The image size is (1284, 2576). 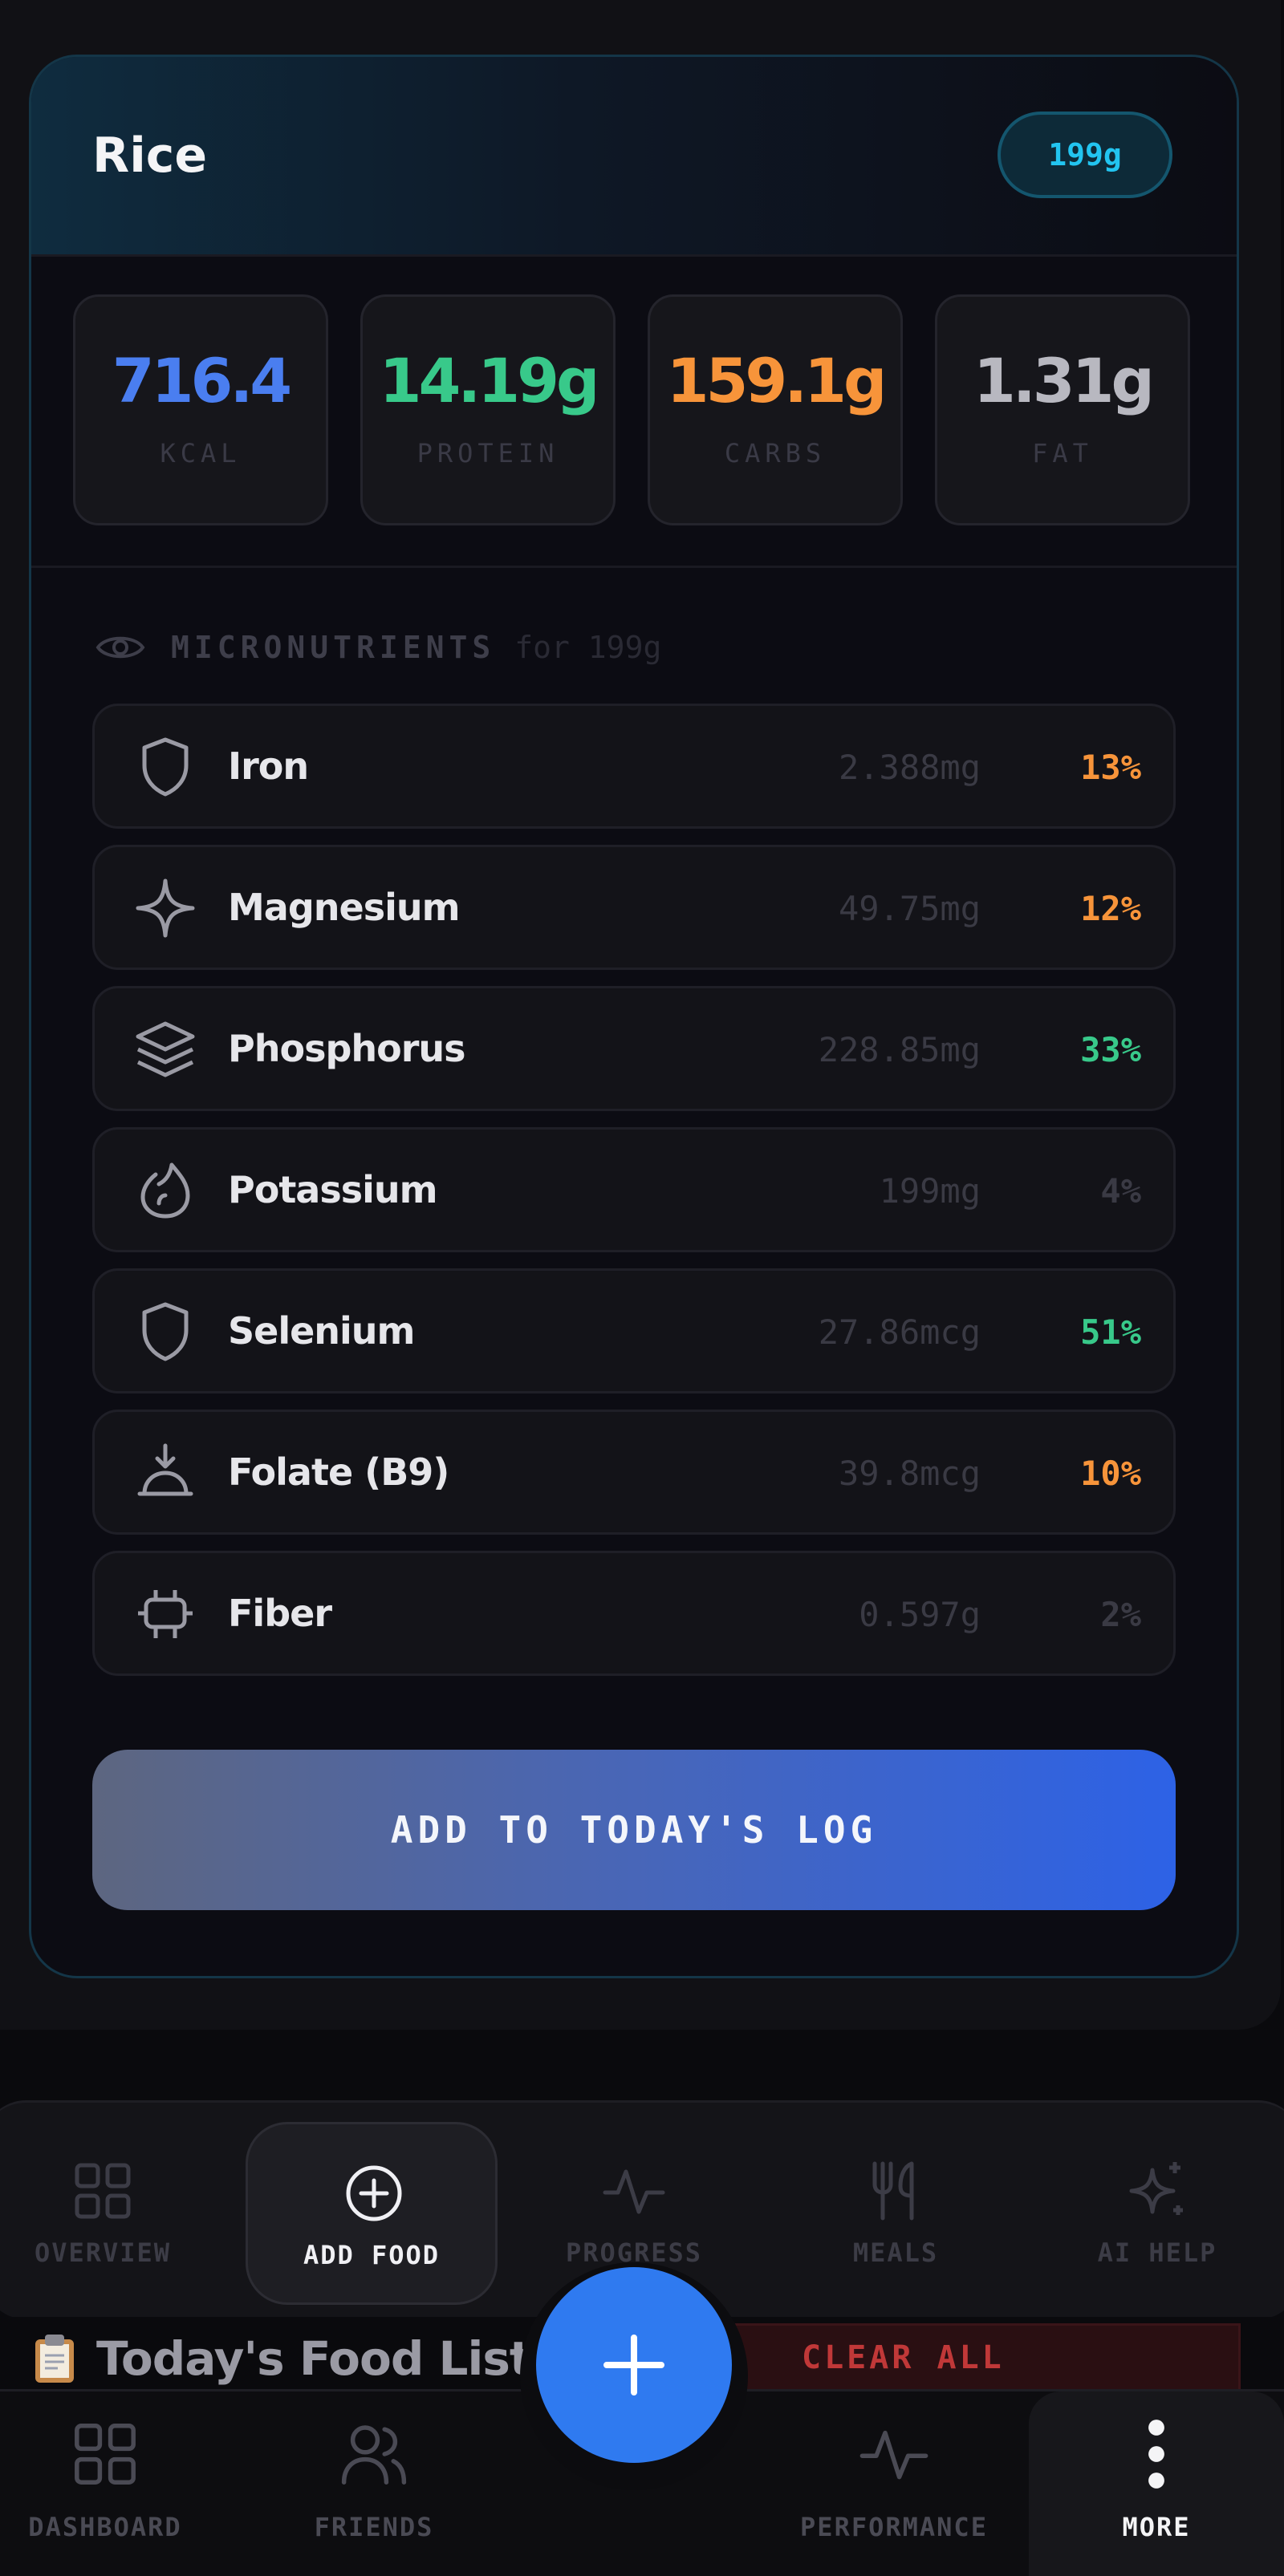 What do you see at coordinates (165, 1049) in the screenshot?
I see `layers-icon` at bounding box center [165, 1049].